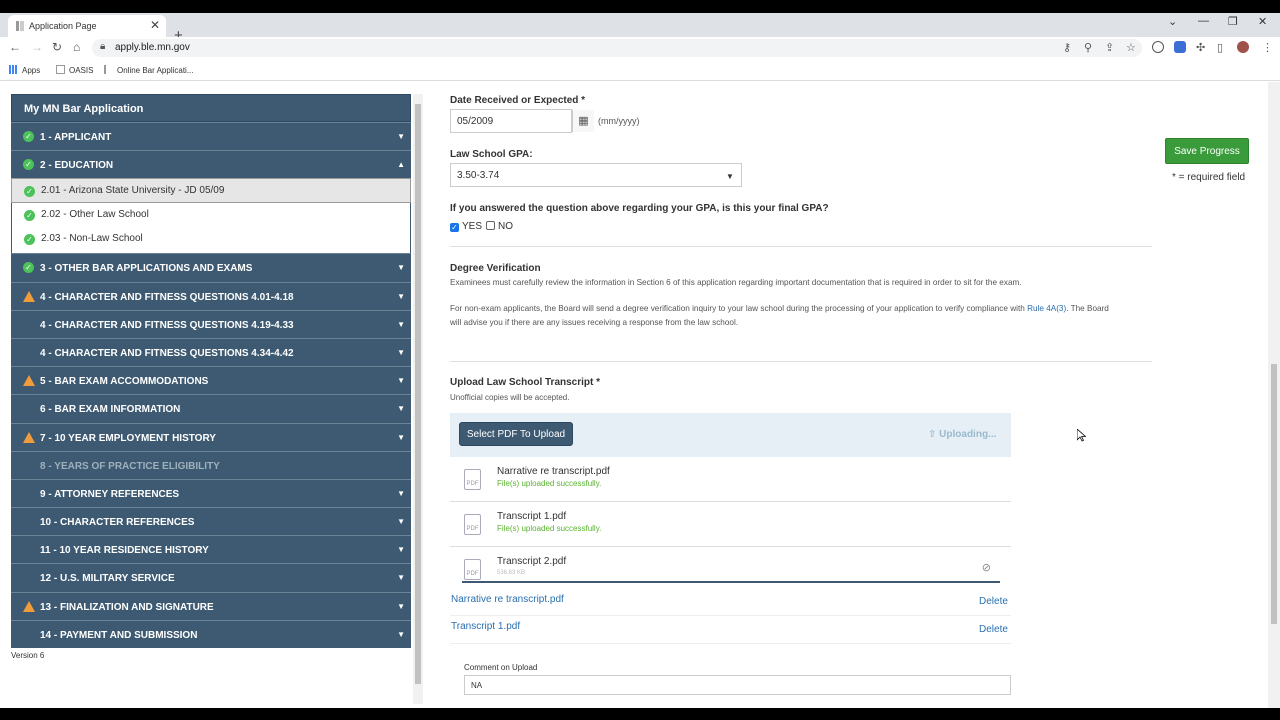 The image size is (1280, 720). What do you see at coordinates (934, 434) in the screenshot?
I see `upload-icon: ⇧` at bounding box center [934, 434].